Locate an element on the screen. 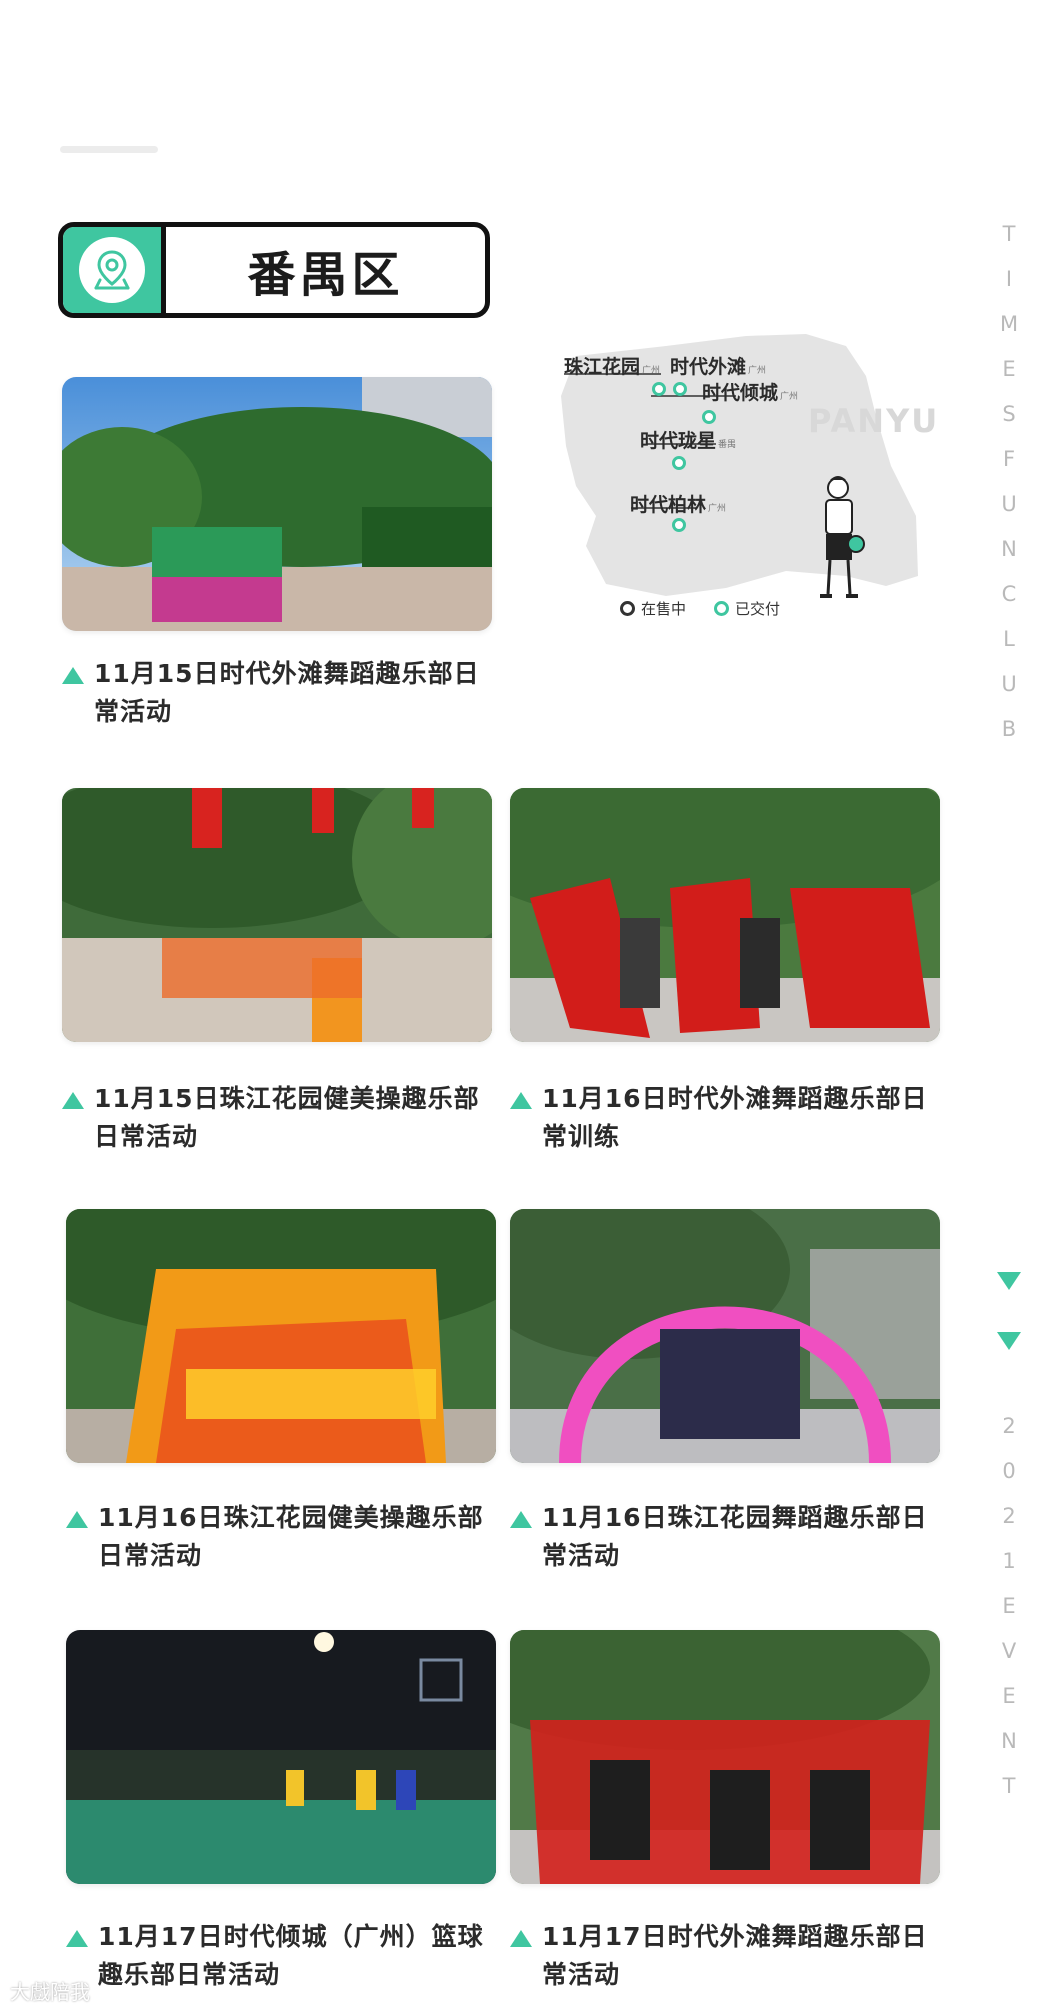 Image resolution: width=1064 pixels, height=2008 pixels. map-dot-qingcheng is located at coordinates (709, 417).